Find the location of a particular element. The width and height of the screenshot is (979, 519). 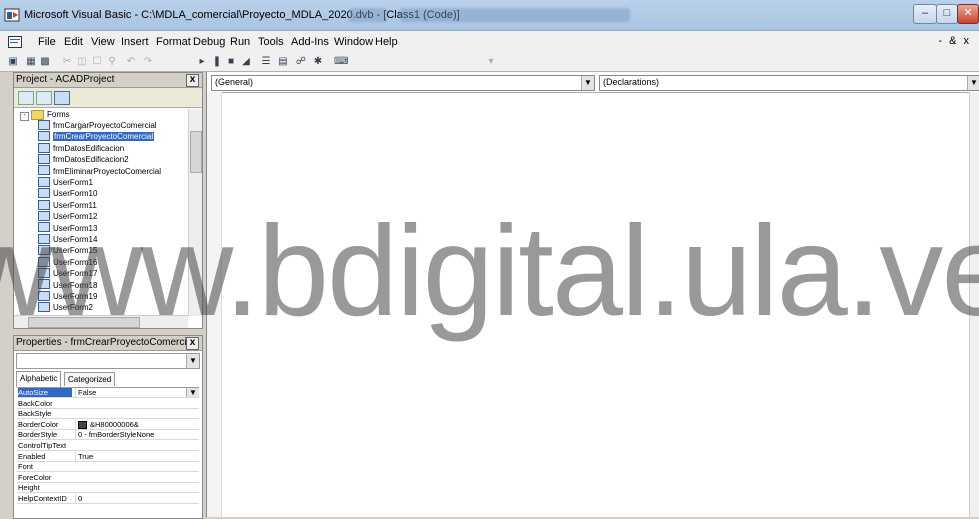

property-value: True is located at coordinates (137, 456).